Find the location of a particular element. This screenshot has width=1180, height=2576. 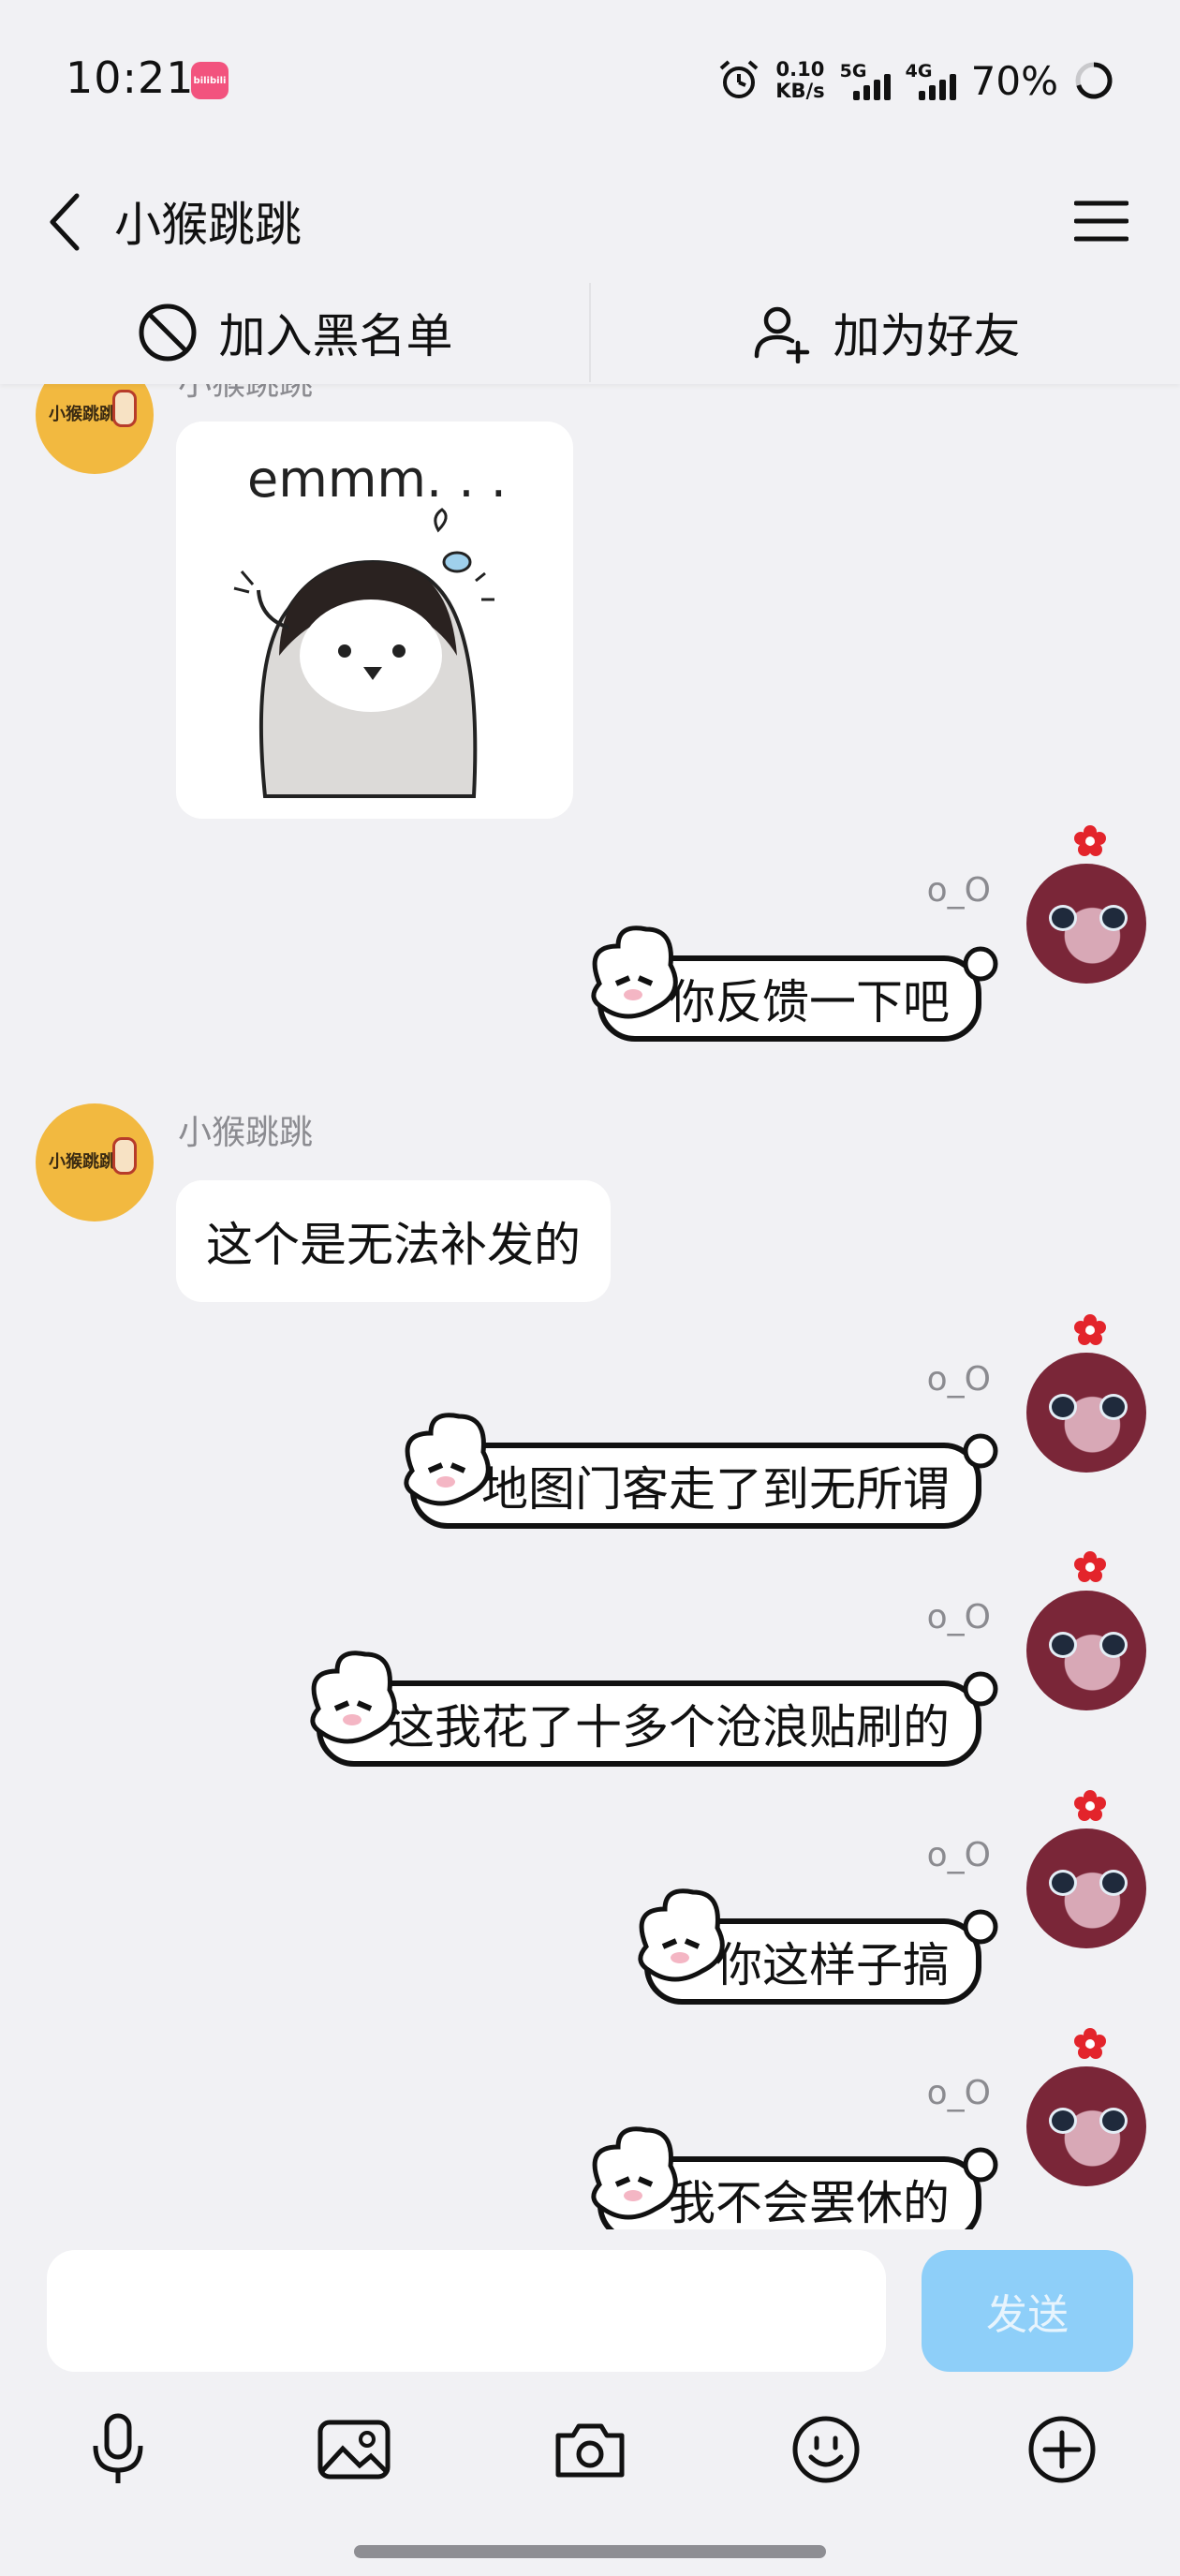

message-bubble: 这个是无法补发的 is located at coordinates (394, 1241).